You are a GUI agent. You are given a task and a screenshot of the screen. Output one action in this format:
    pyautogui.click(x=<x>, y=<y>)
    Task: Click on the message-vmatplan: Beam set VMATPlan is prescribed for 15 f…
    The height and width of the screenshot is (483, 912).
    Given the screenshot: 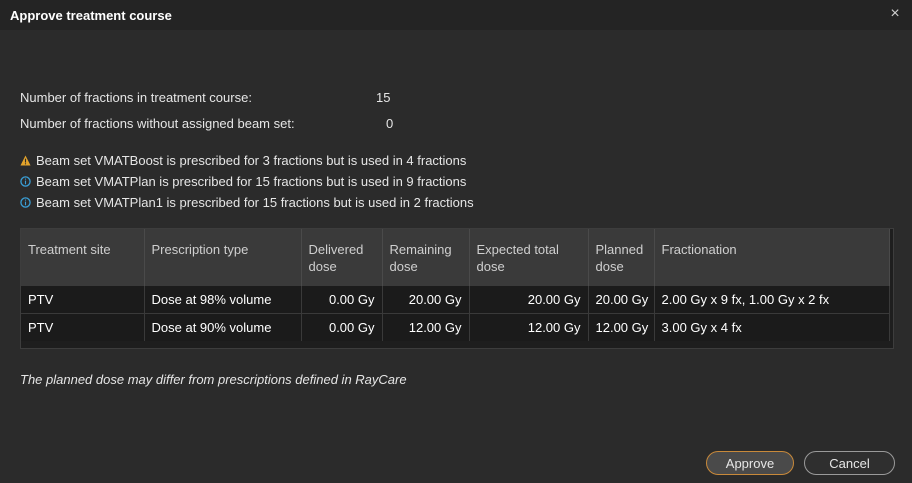 What is the action you would take?
    pyautogui.click(x=243, y=181)
    